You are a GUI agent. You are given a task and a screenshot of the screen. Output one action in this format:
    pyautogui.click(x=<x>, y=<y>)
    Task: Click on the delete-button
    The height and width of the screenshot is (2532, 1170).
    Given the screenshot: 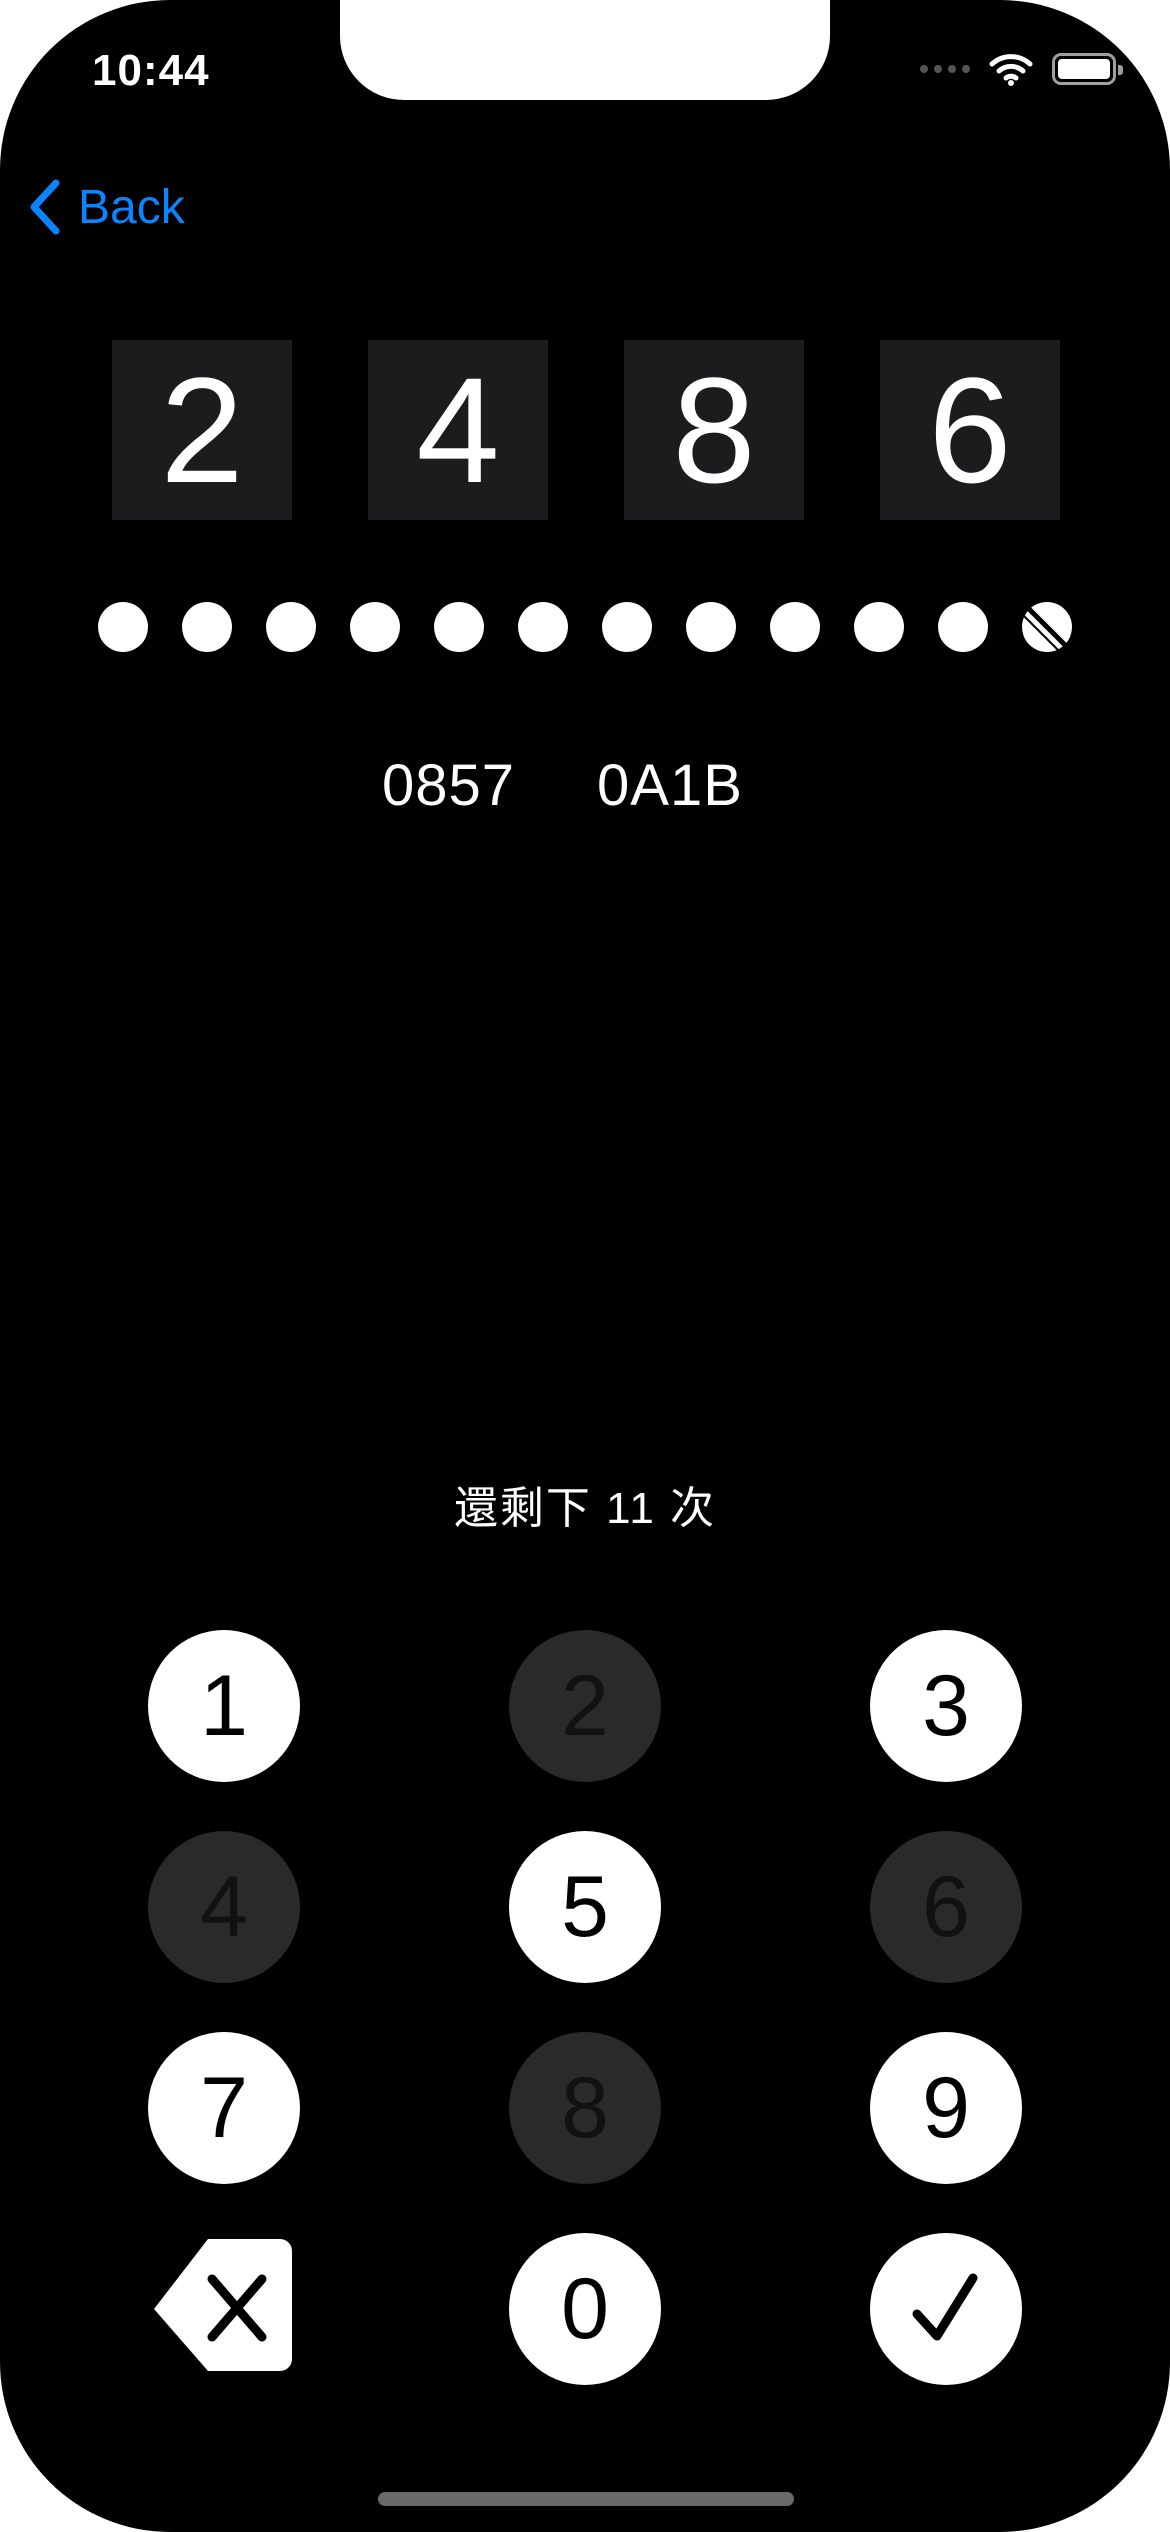 What is the action you would take?
    pyautogui.click(x=224, y=2309)
    